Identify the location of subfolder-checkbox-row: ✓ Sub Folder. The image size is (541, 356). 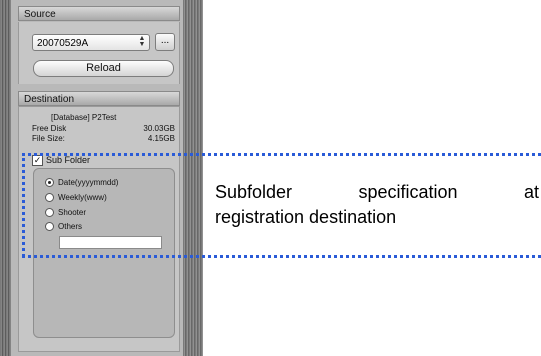
(61, 161).